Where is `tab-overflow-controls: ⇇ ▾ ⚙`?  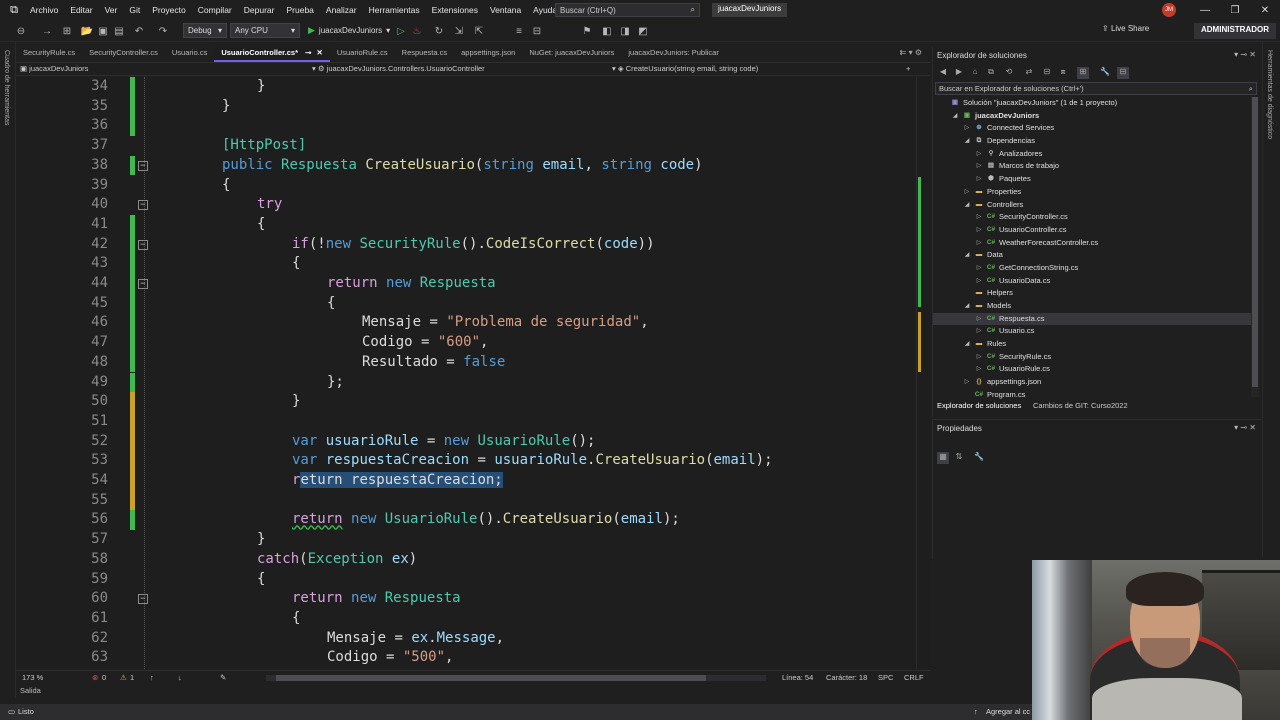
tab-overflow-controls: ⇇ ▾ ⚙ is located at coordinates (911, 52).